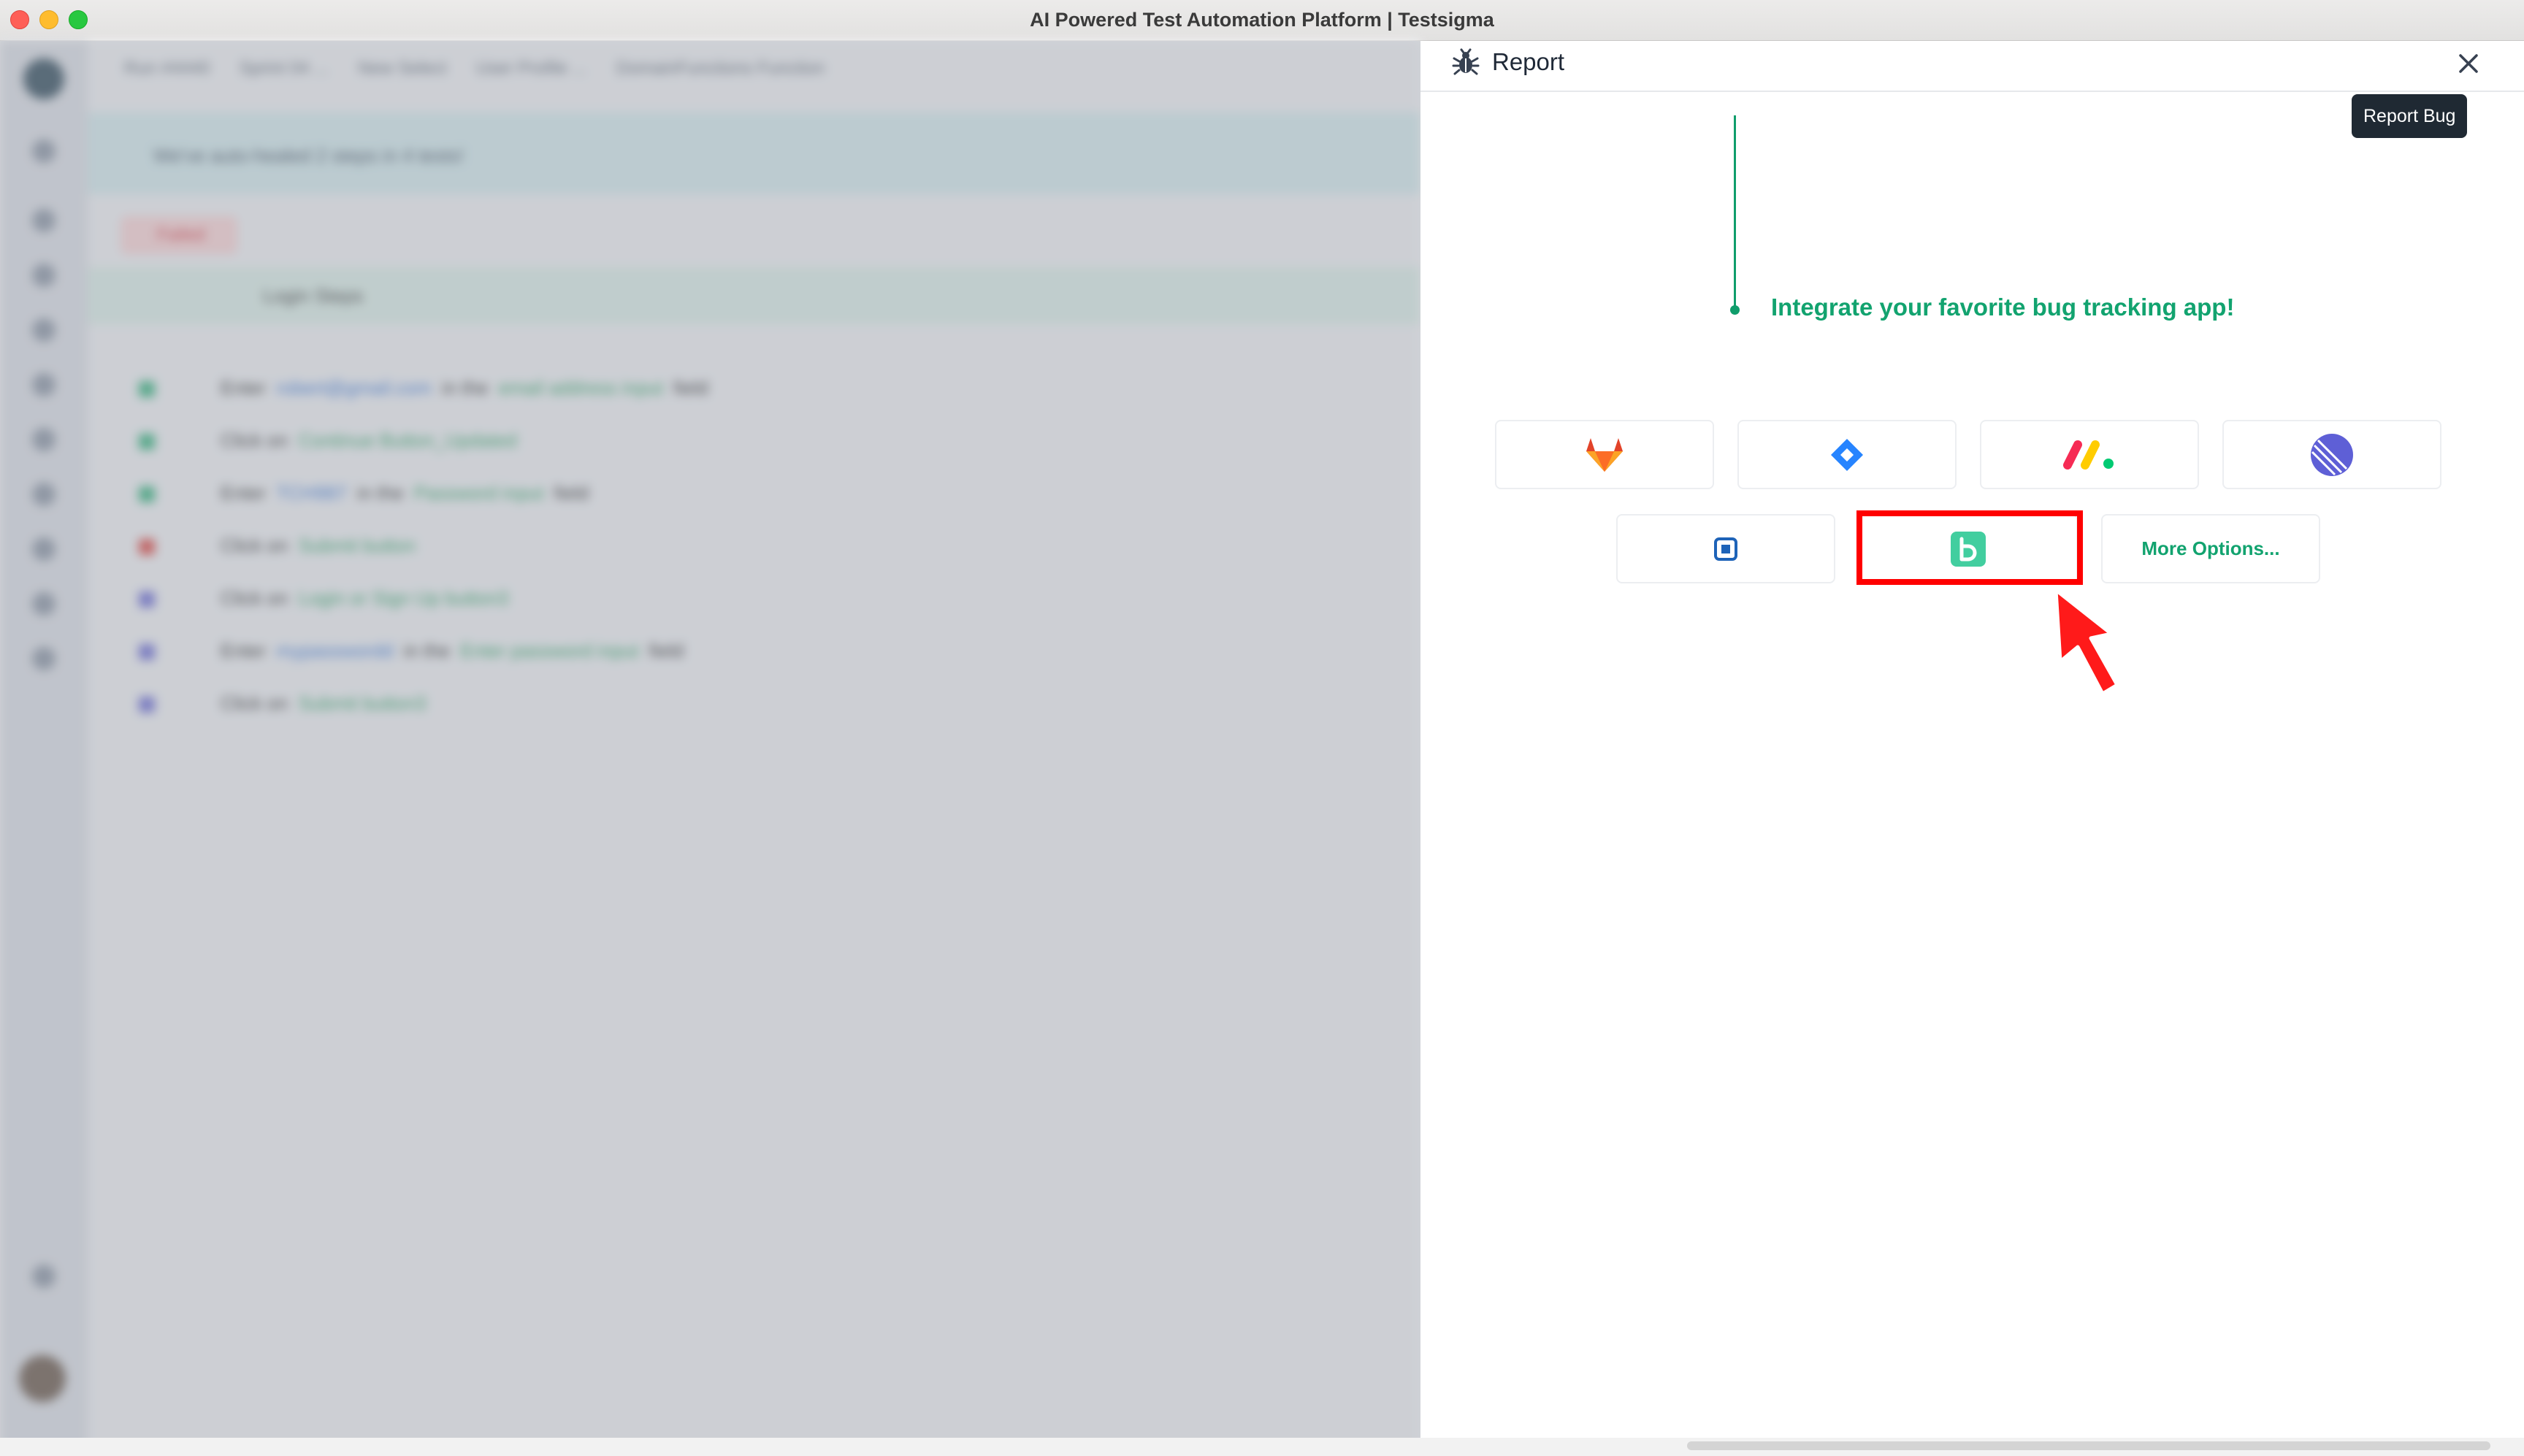 The height and width of the screenshot is (1456, 2524). I want to click on monday-integration-button, so click(2089, 454).